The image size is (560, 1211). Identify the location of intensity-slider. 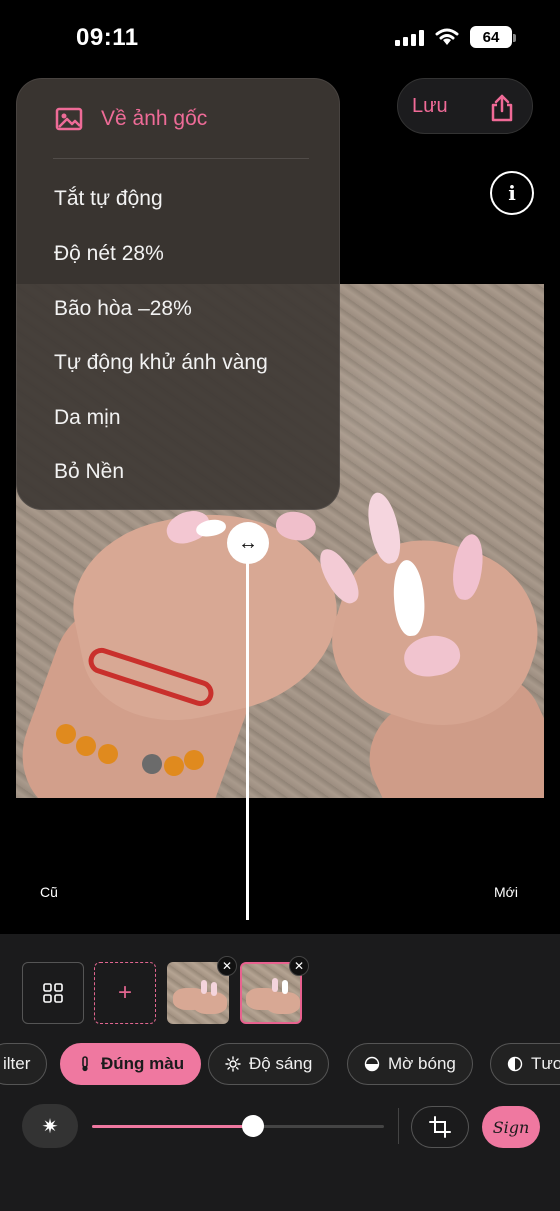
(238, 1126).